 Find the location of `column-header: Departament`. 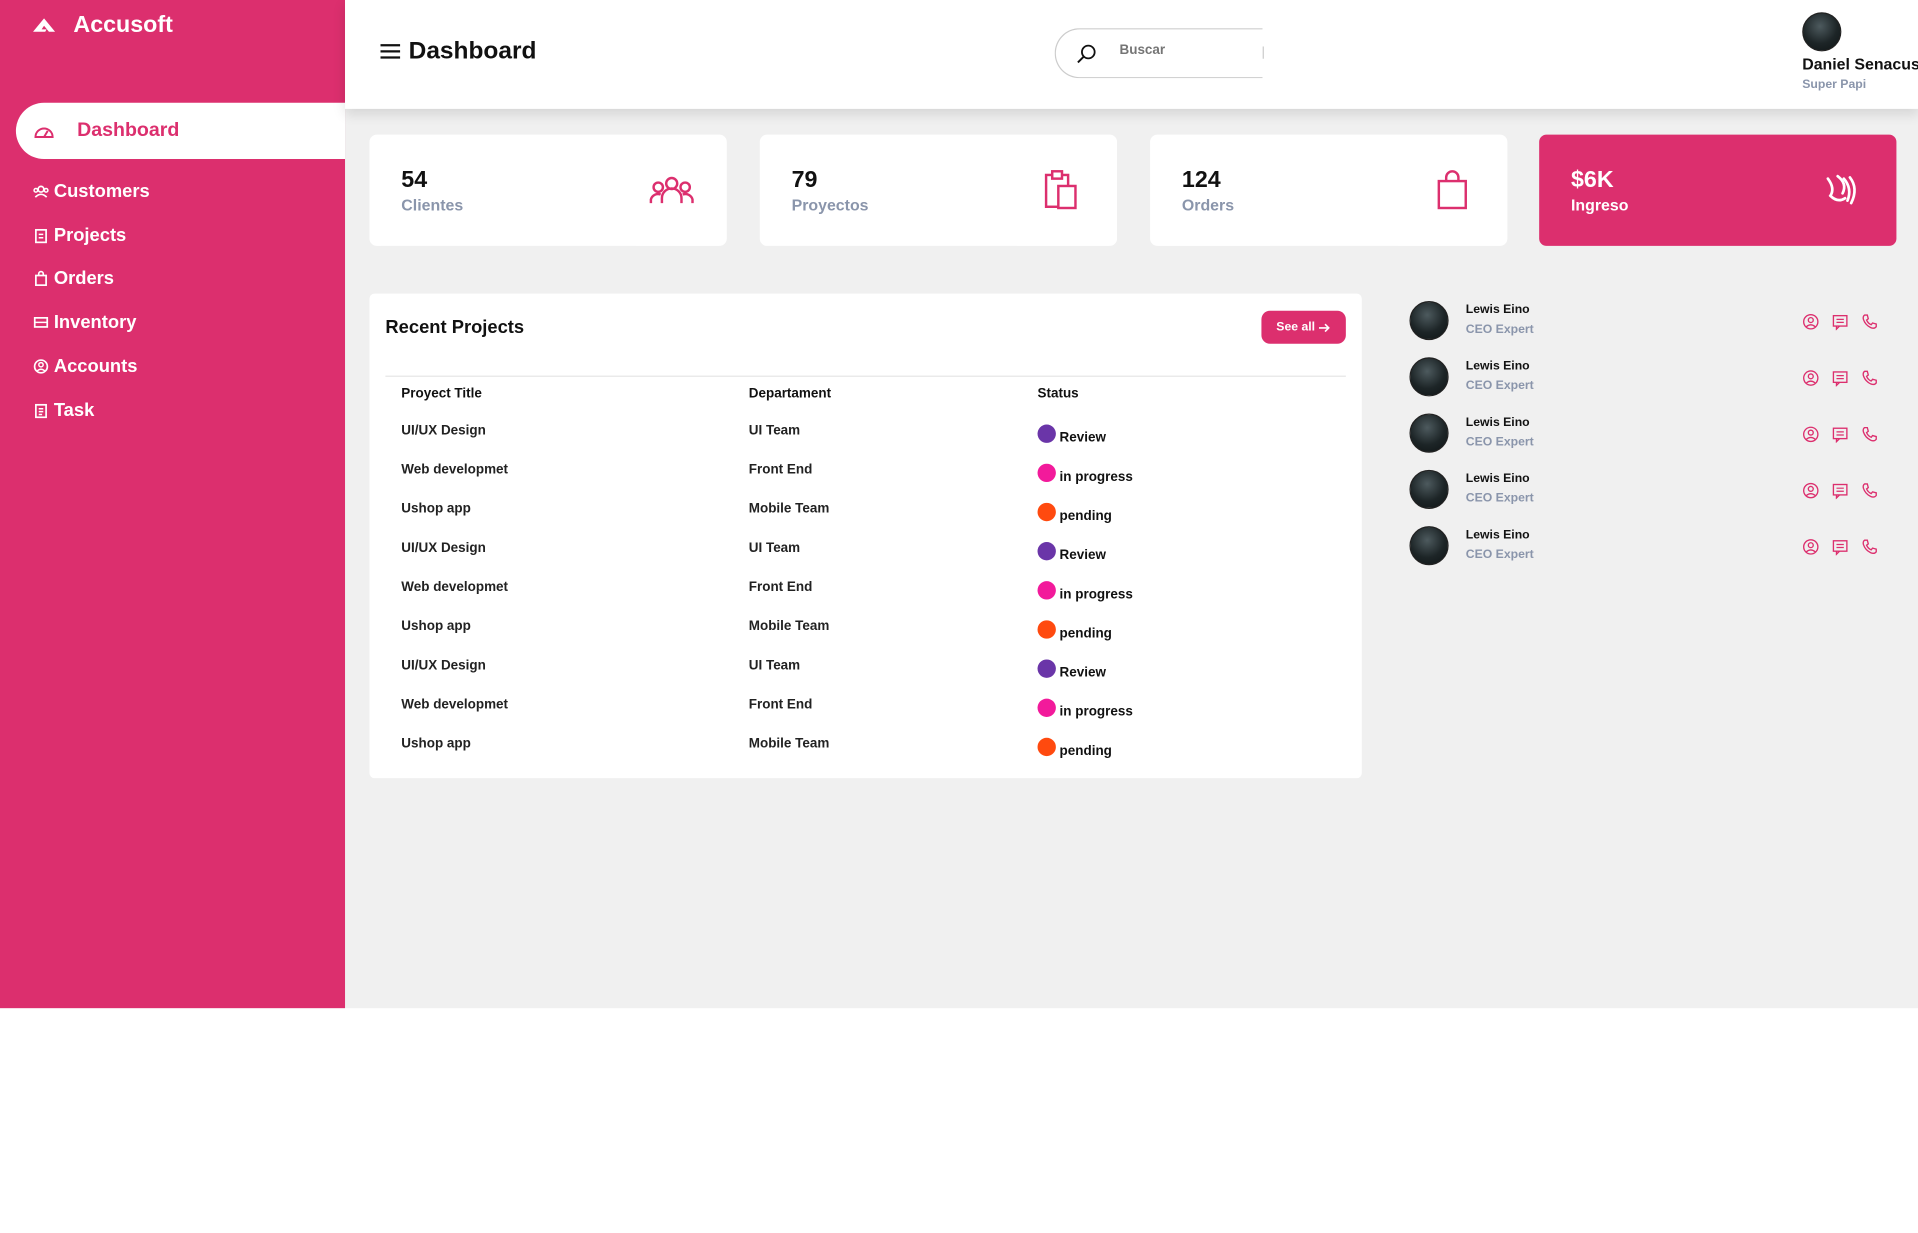

column-header: Departament is located at coordinates (790, 394).